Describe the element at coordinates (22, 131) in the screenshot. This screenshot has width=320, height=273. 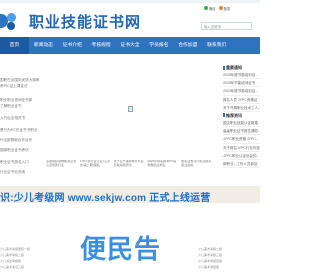
I see `list-item: 是行为PC在证书书职业` at that location.